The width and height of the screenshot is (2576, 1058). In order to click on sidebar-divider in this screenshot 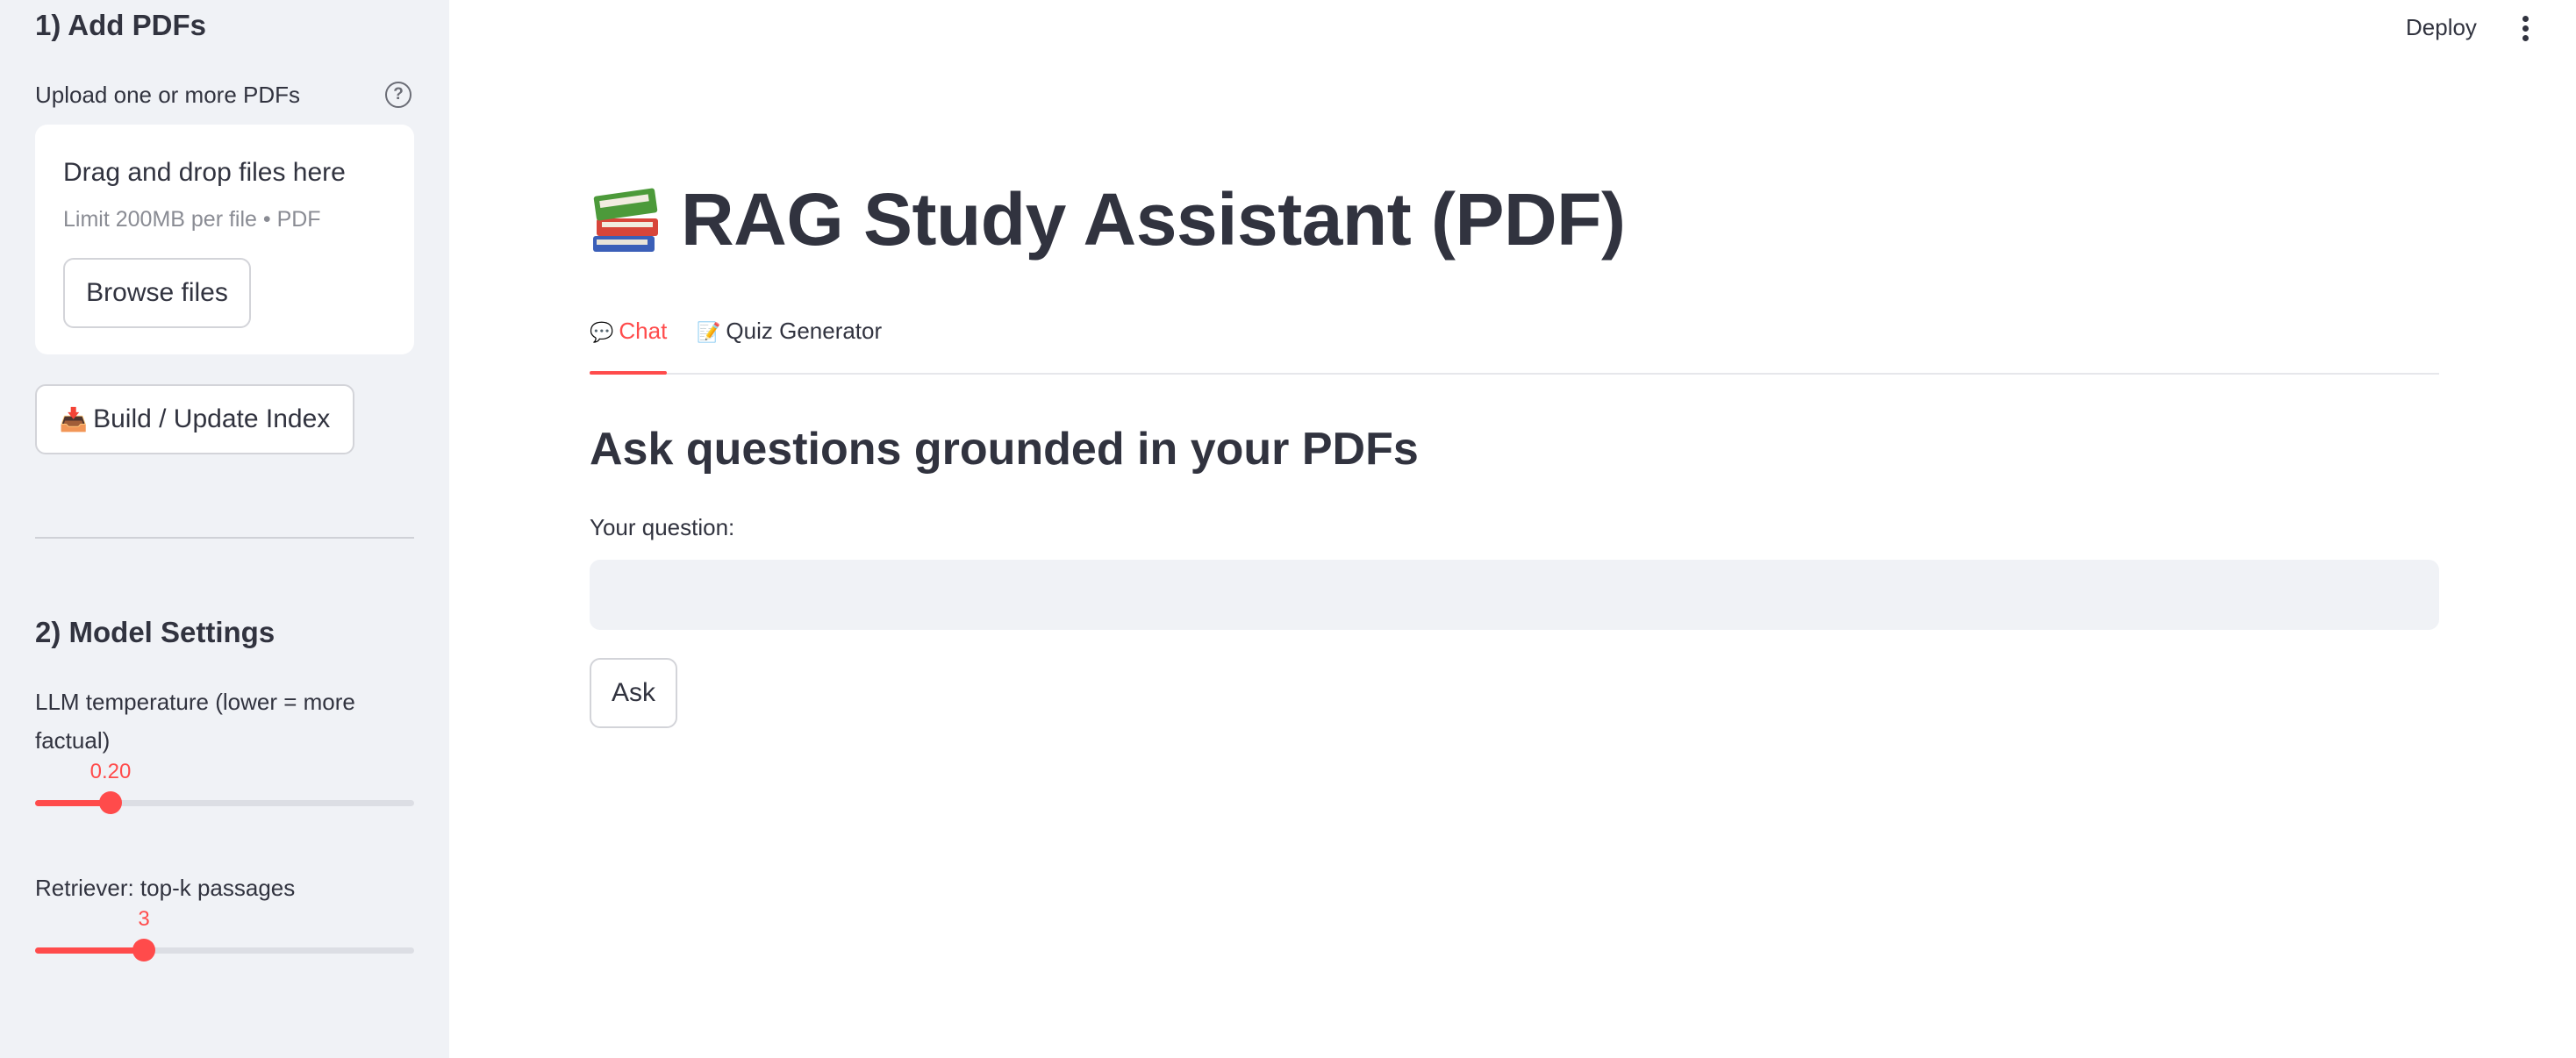, I will do `click(224, 538)`.